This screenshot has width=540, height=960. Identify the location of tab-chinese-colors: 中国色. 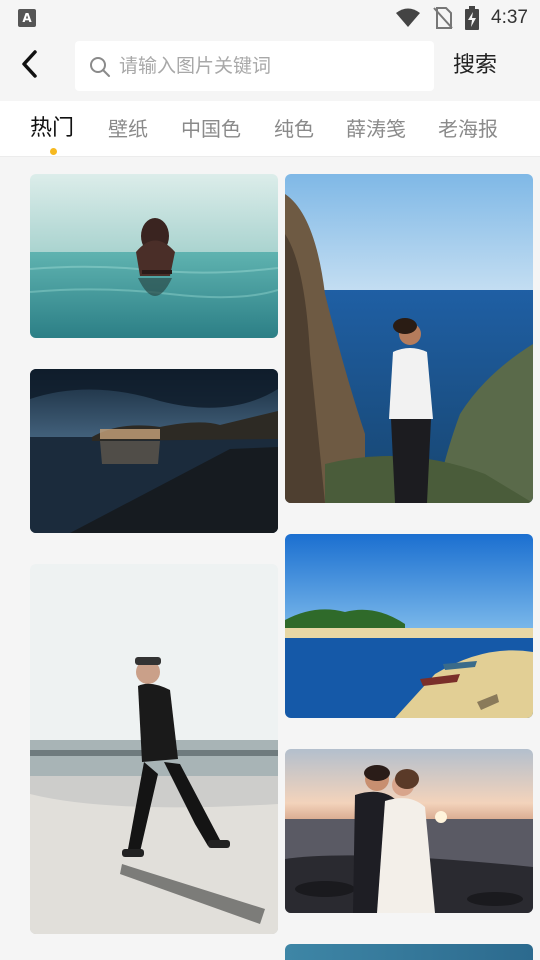
(211, 129).